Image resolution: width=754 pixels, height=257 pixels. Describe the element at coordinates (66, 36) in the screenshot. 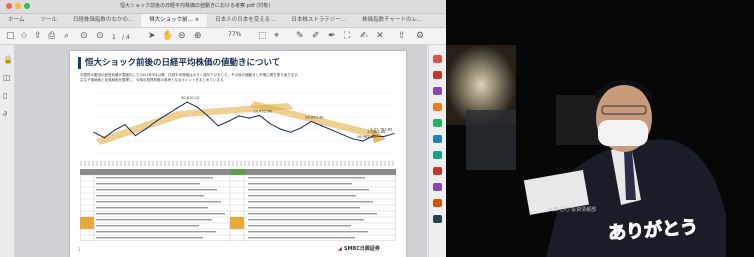

I see `search-icon: ⌕` at that location.